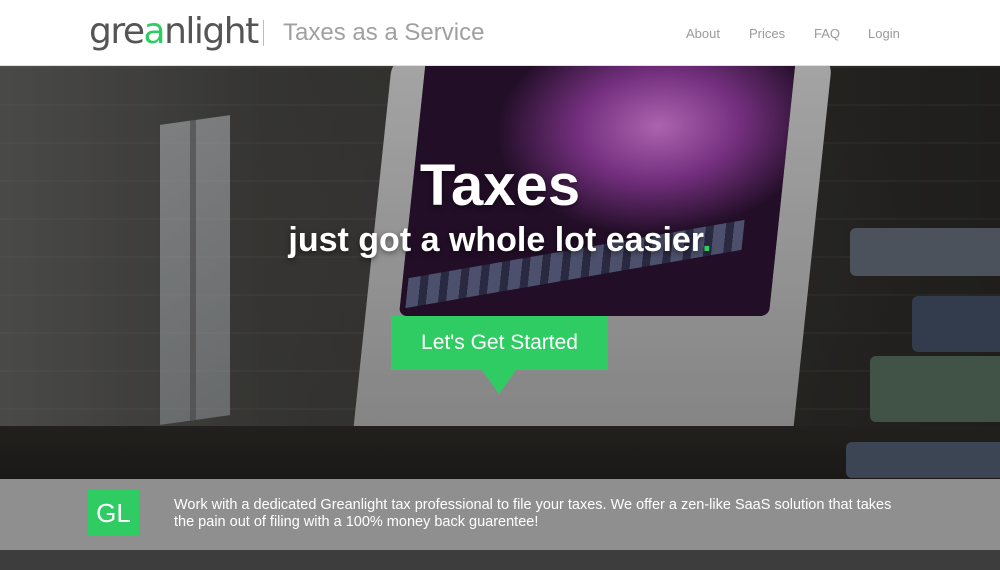  Describe the element at coordinates (499, 382) in the screenshot. I see `cta-pointer-arrow-icon` at that location.